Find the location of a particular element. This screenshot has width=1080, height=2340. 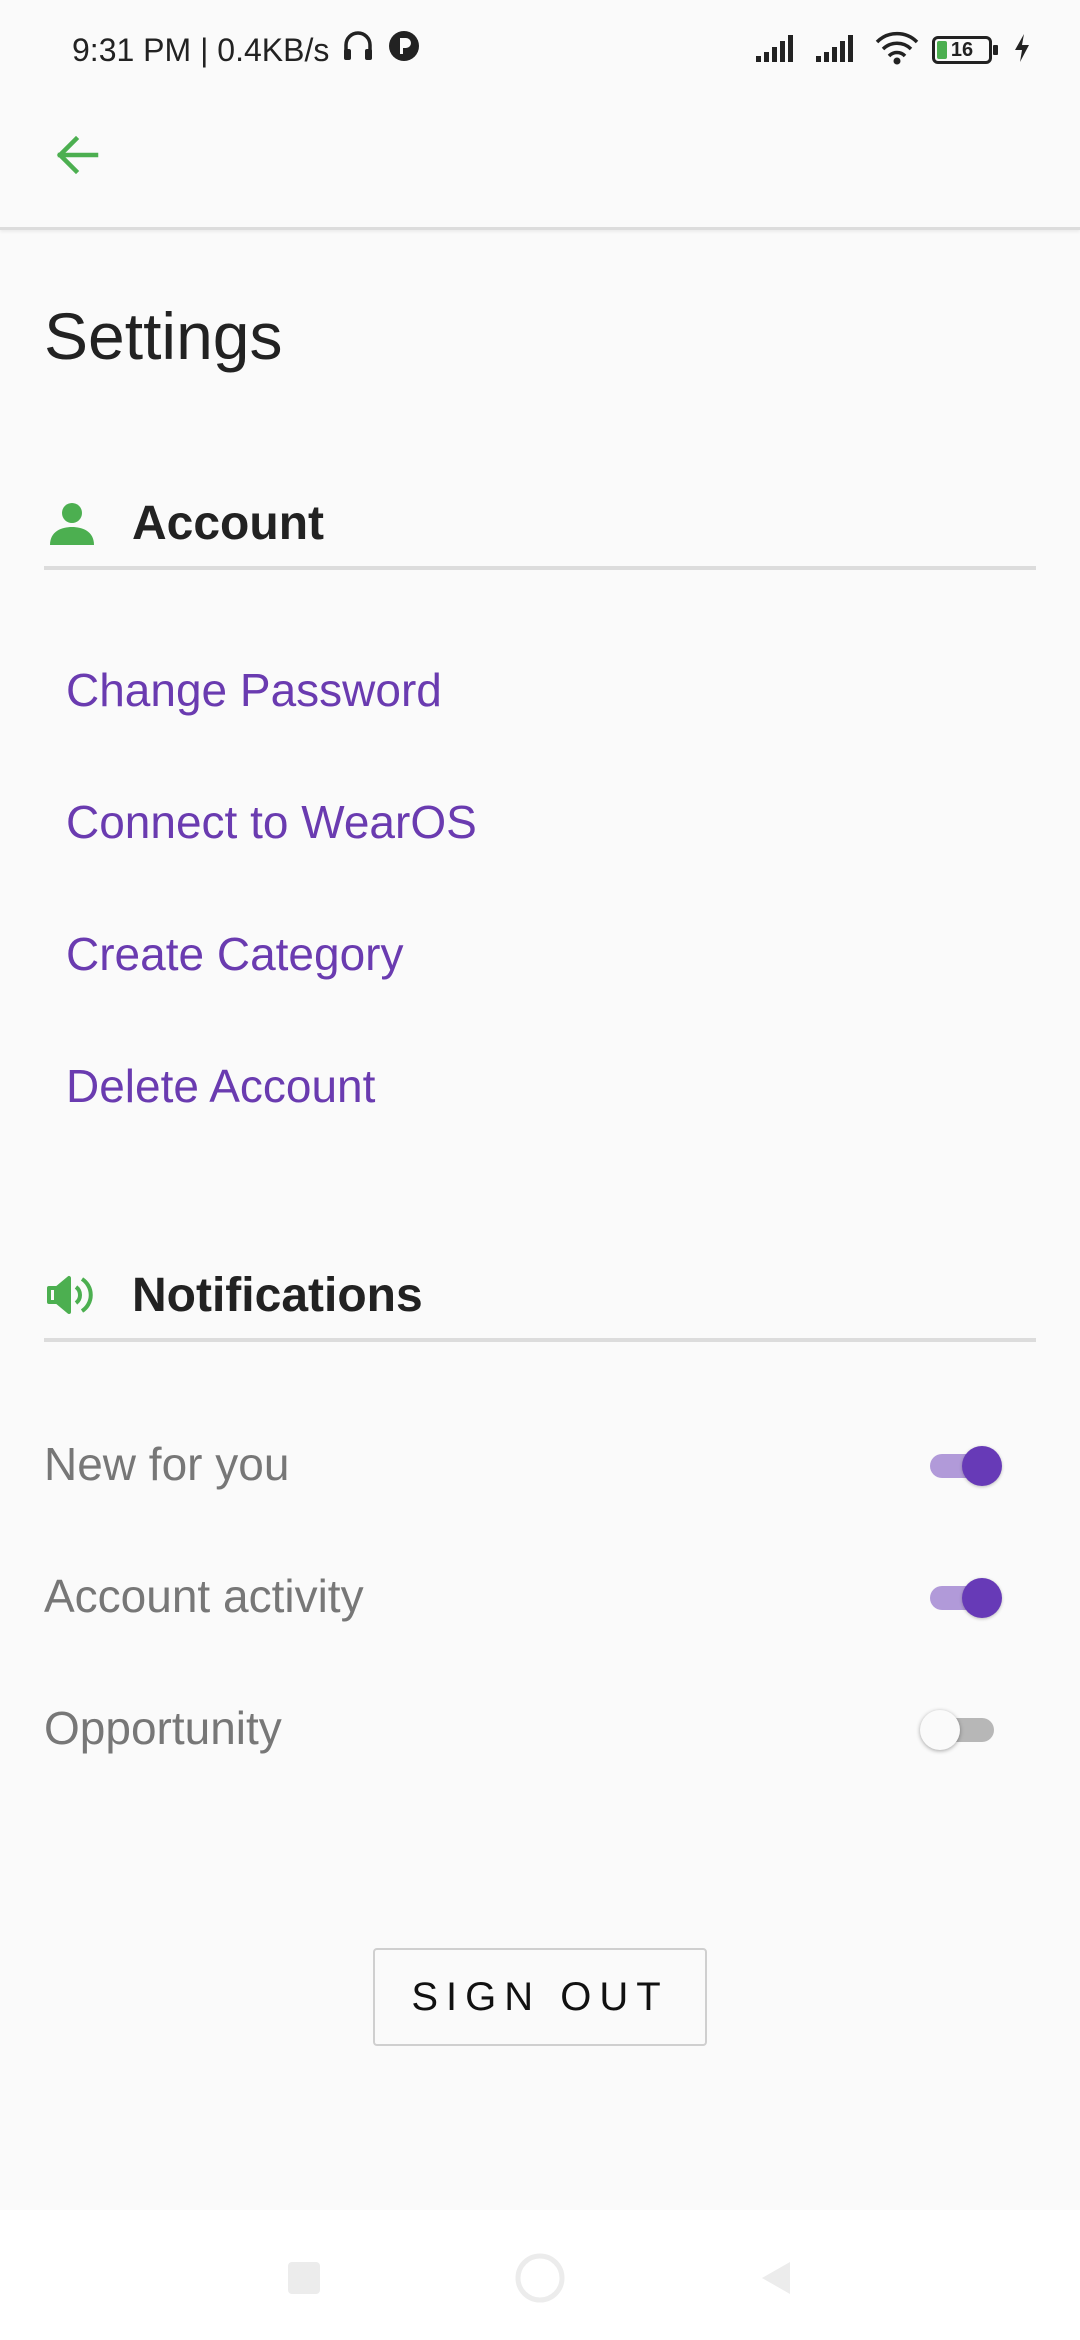

navigation-bar is located at coordinates (540, 2275).